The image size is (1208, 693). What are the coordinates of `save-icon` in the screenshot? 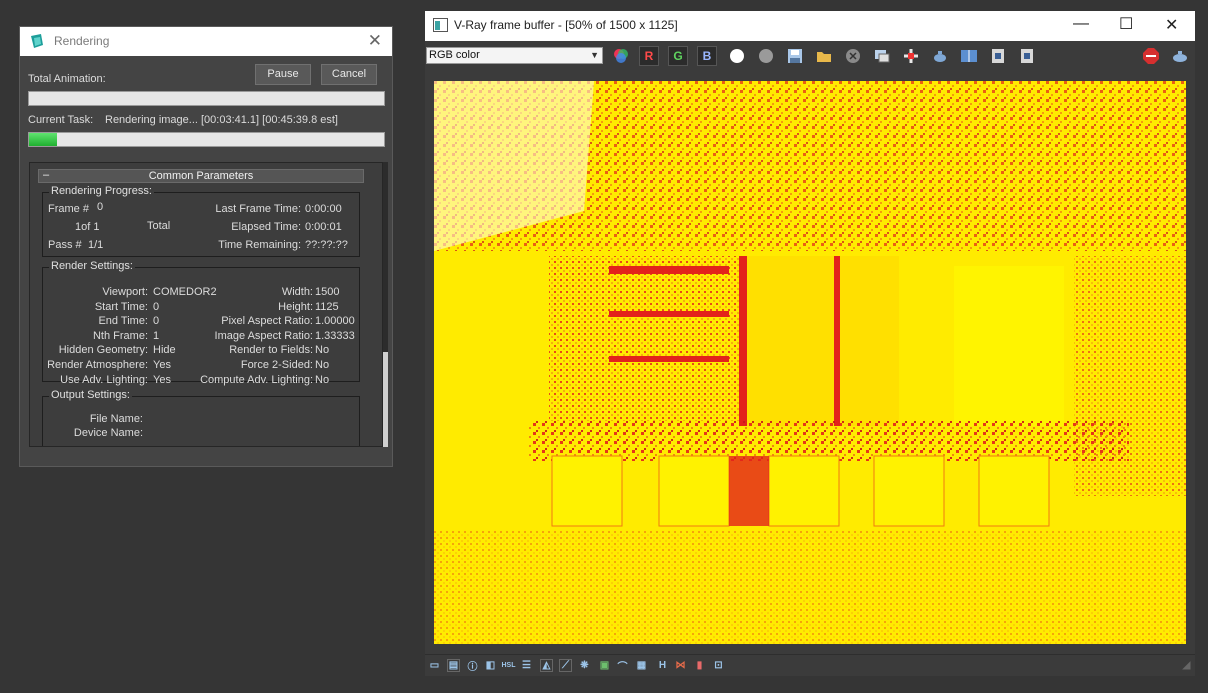 It's located at (795, 56).